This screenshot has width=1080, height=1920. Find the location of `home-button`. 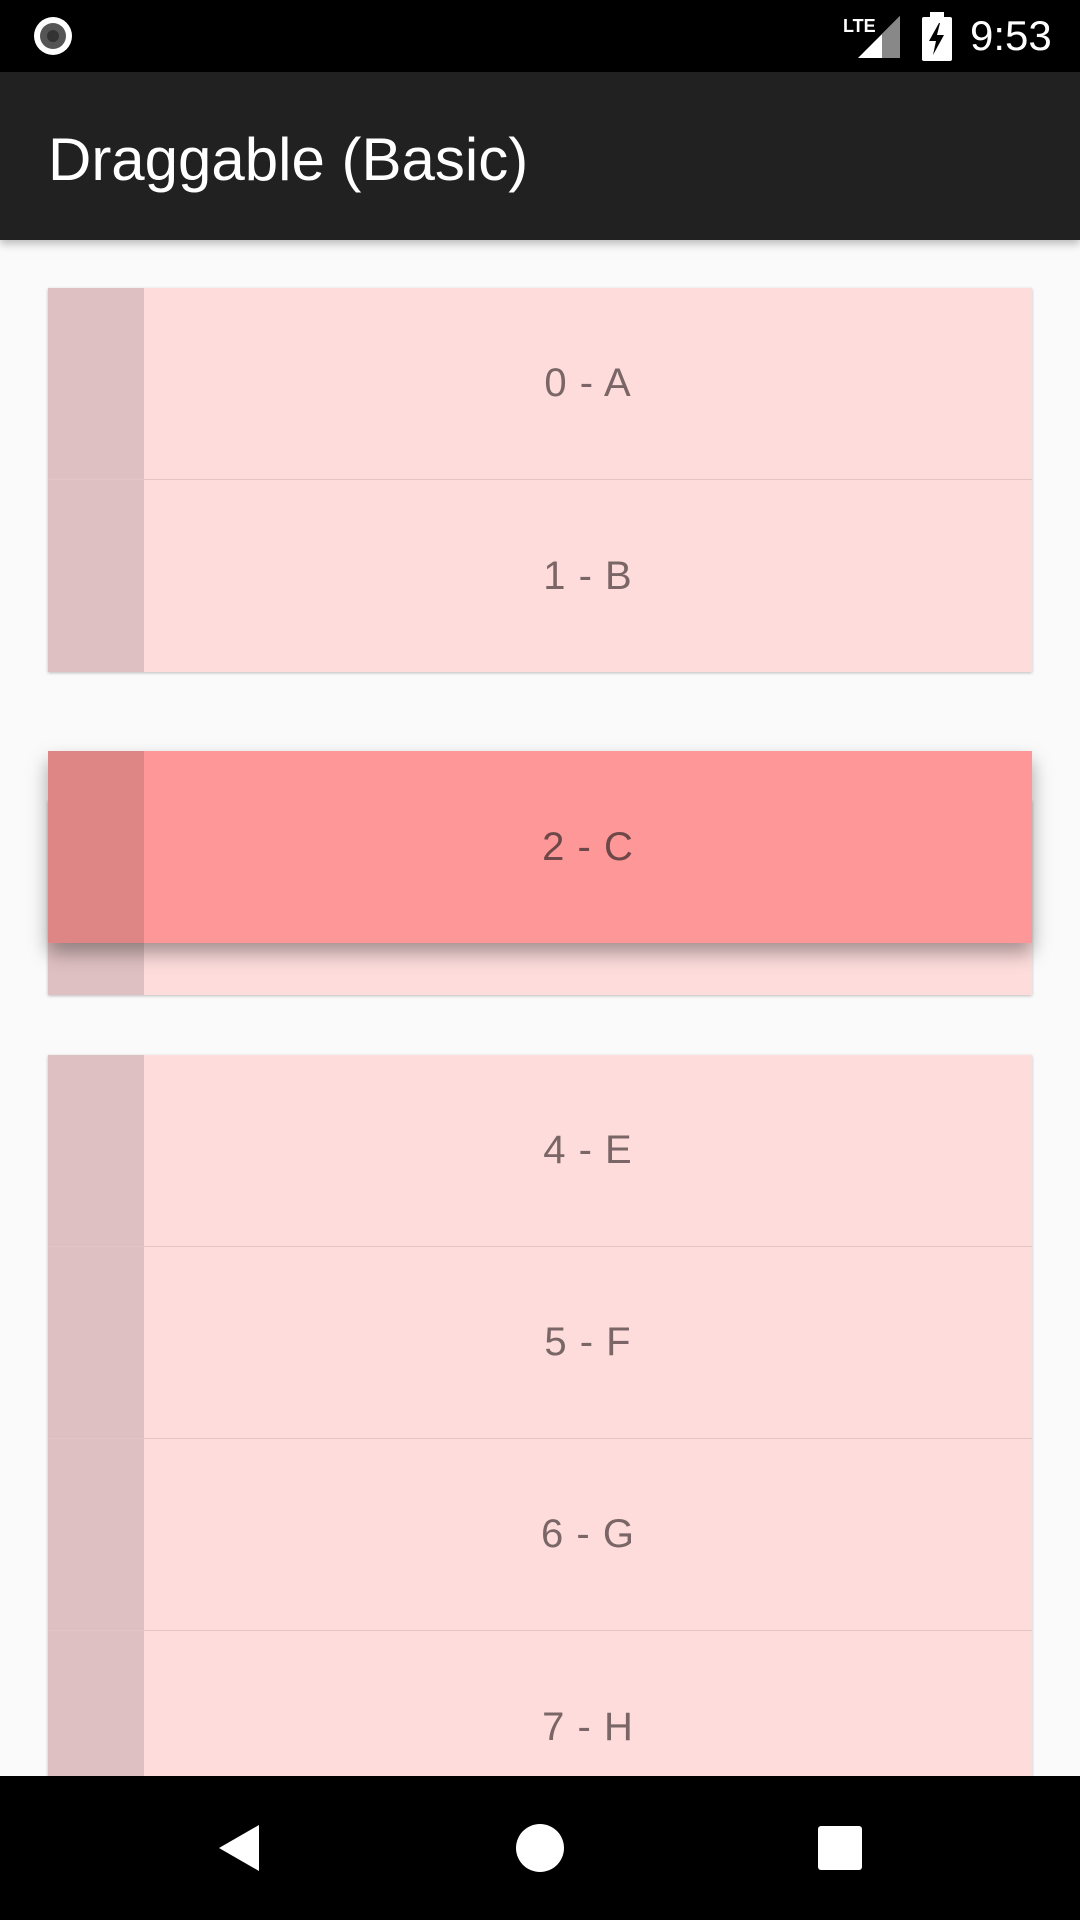

home-button is located at coordinates (540, 1848).